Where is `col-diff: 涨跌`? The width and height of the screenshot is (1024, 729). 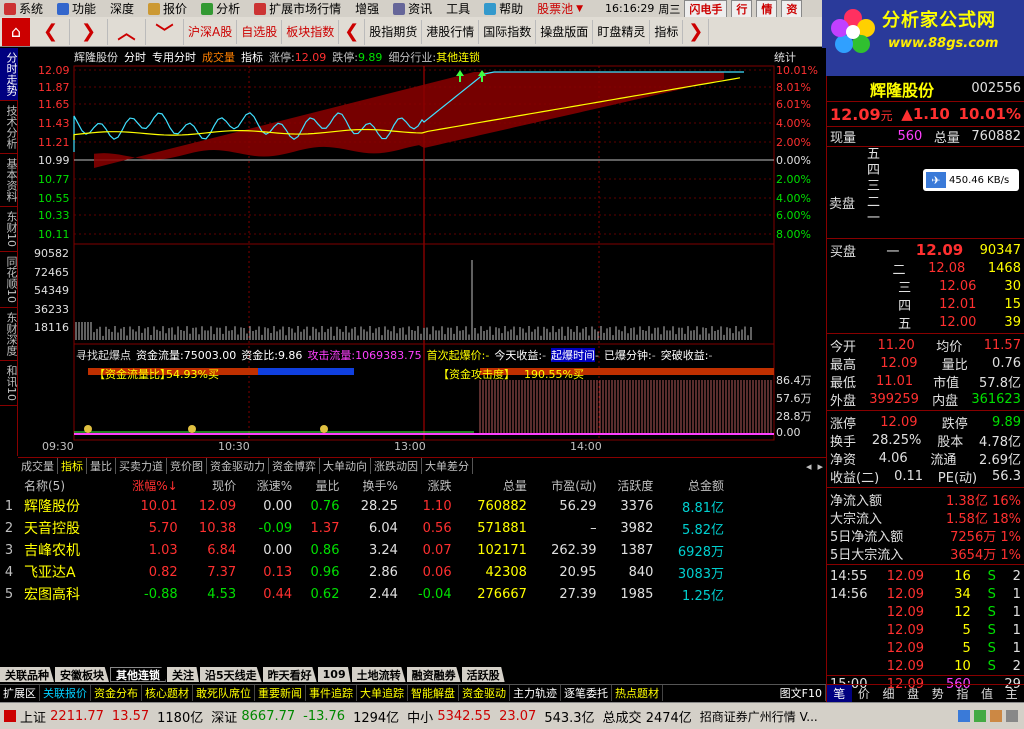
col-diff: 涨跌 is located at coordinates (431, 485).